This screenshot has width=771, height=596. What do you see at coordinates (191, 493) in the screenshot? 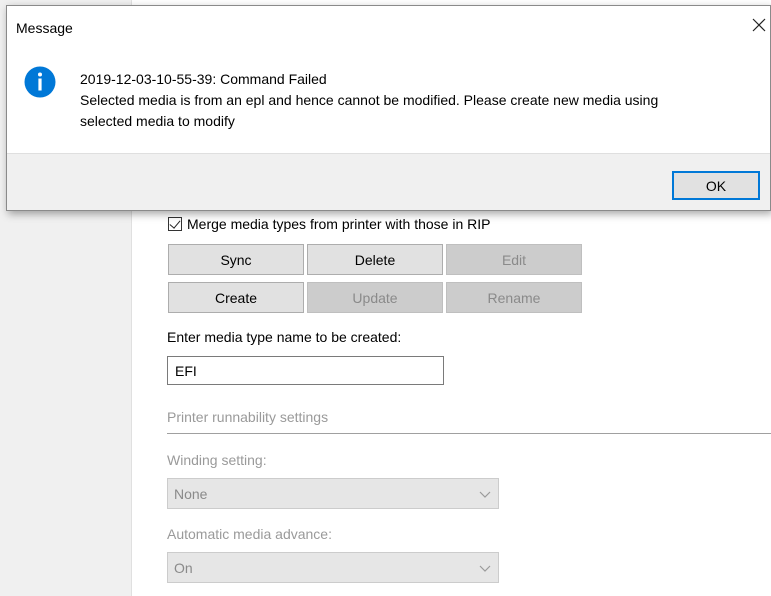
I see `winding-value: None` at bounding box center [191, 493].